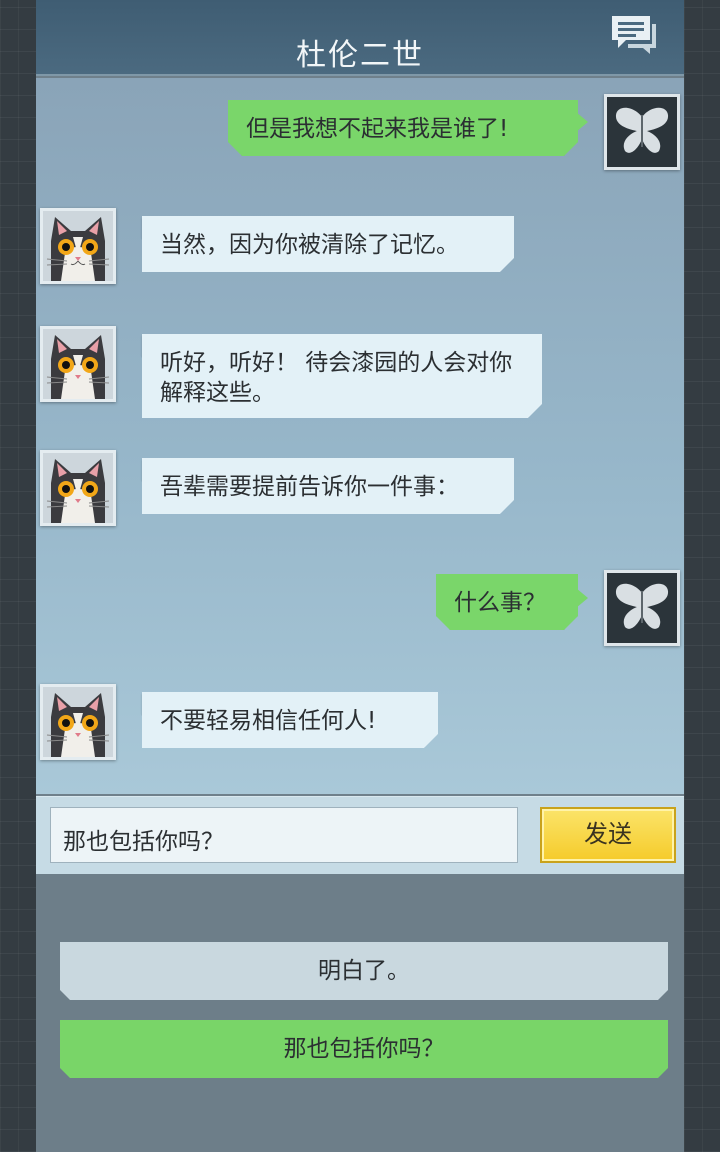  What do you see at coordinates (500, 603) in the screenshot?
I see `message-text: 什么事？` at bounding box center [500, 603].